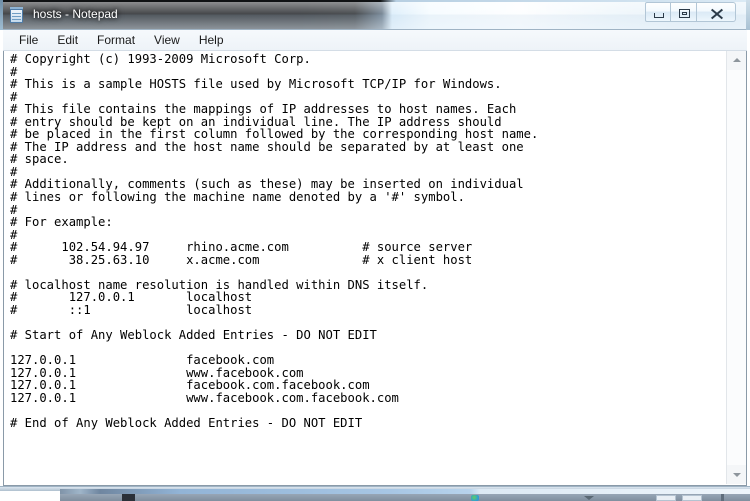 Image resolution: width=750 pixels, height=501 pixels. I want to click on scroll-down-button, so click(736, 474).